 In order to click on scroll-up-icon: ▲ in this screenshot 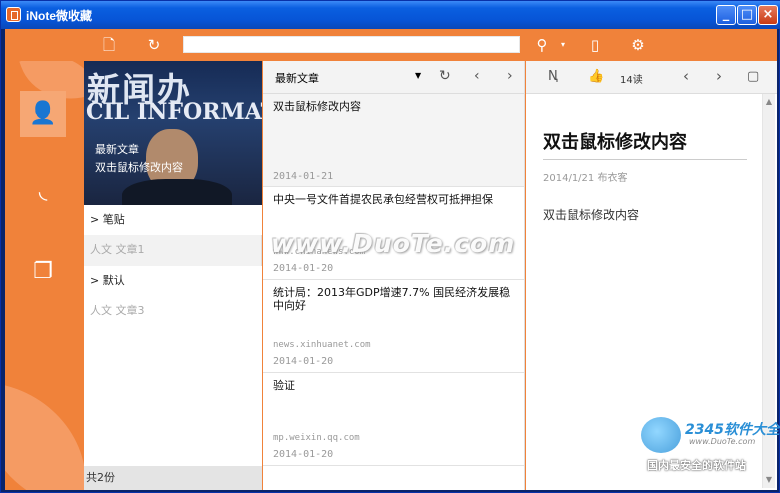, I will do `click(769, 102)`.